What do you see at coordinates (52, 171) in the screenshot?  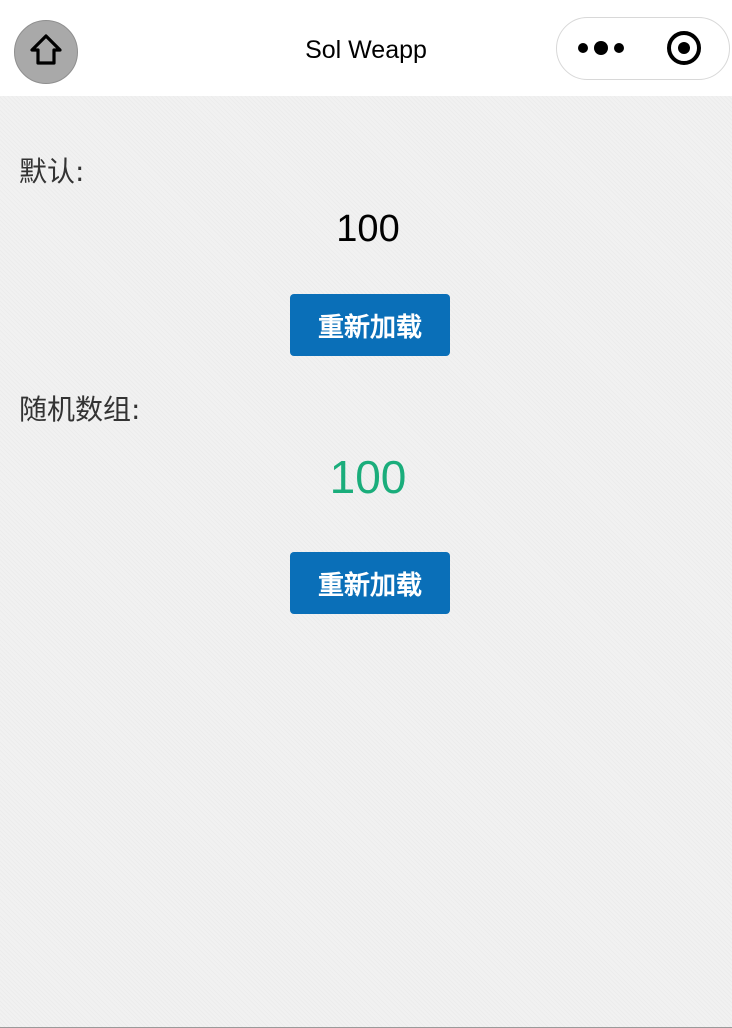 I see `default-label: 默认:` at bounding box center [52, 171].